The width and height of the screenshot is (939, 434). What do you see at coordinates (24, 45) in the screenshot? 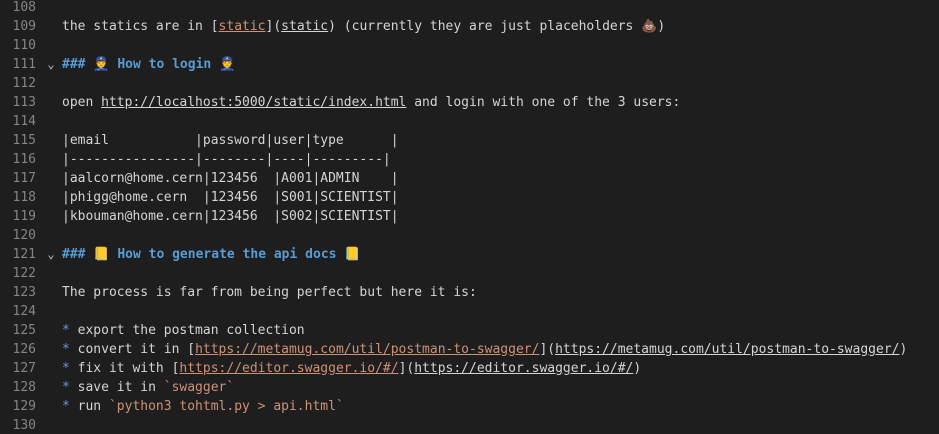
I see `line-number: 110` at bounding box center [24, 45].